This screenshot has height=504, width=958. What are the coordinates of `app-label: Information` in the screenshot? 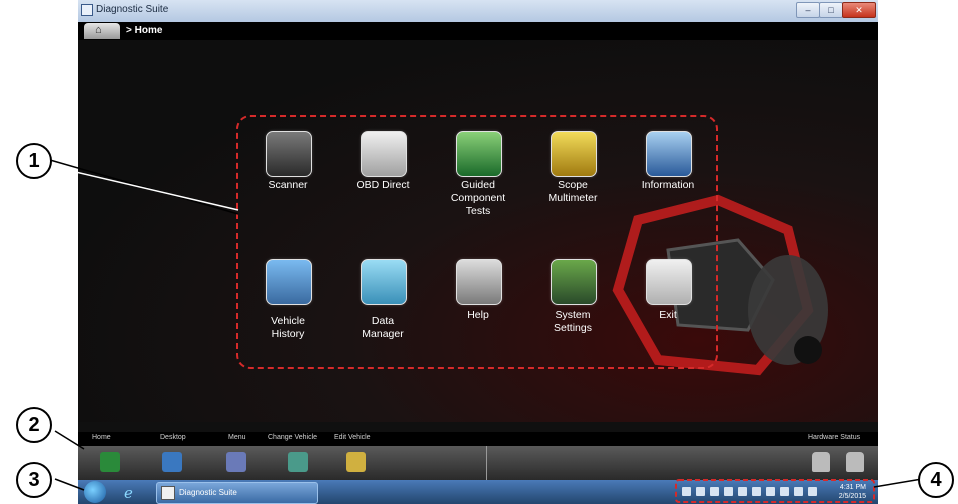 It's located at (668, 185).